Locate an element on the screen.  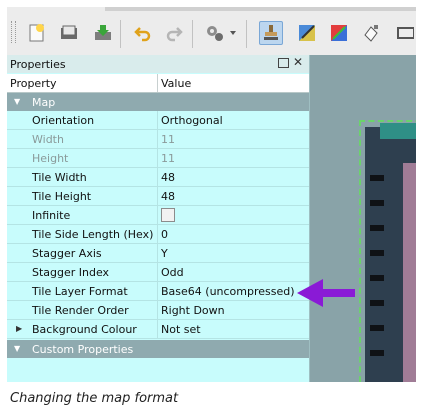
column-header-value: Value is located at coordinates (176, 83).